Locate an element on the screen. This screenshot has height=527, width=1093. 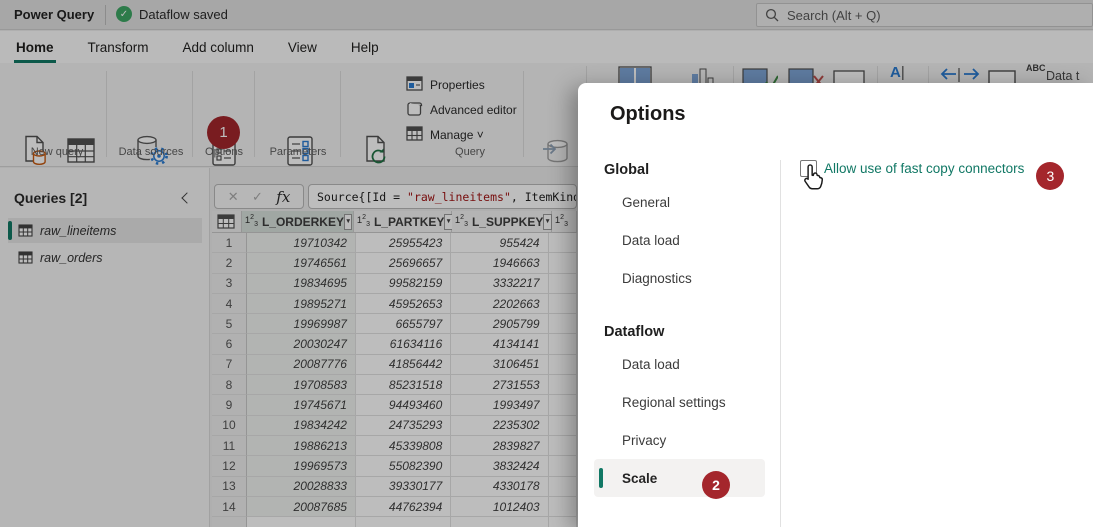
dialog-nav-divider is located at coordinates (780, 343).